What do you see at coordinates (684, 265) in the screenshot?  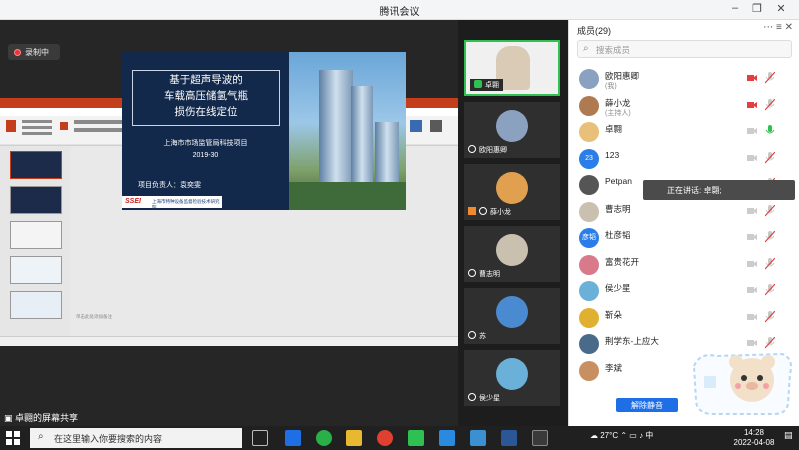 I see `member-row: 富贵花开` at bounding box center [684, 265].